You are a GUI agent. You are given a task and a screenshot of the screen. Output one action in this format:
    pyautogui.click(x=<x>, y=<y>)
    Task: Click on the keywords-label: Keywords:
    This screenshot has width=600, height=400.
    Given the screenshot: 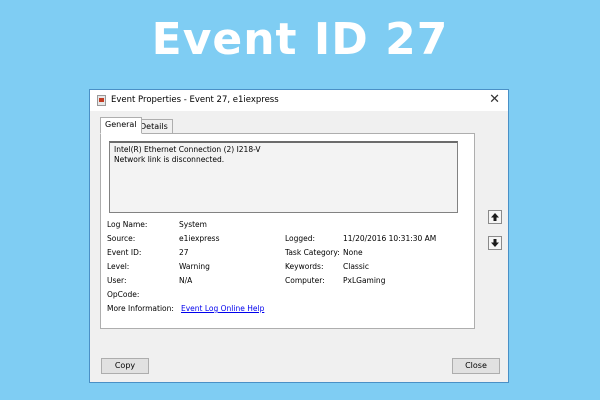 What is the action you would take?
    pyautogui.click(x=304, y=266)
    